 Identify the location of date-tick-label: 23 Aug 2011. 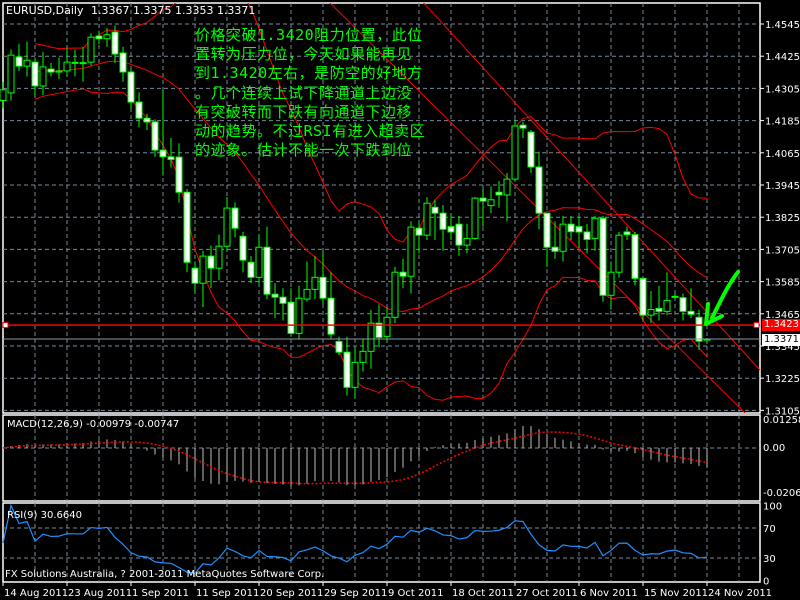
(100, 593).